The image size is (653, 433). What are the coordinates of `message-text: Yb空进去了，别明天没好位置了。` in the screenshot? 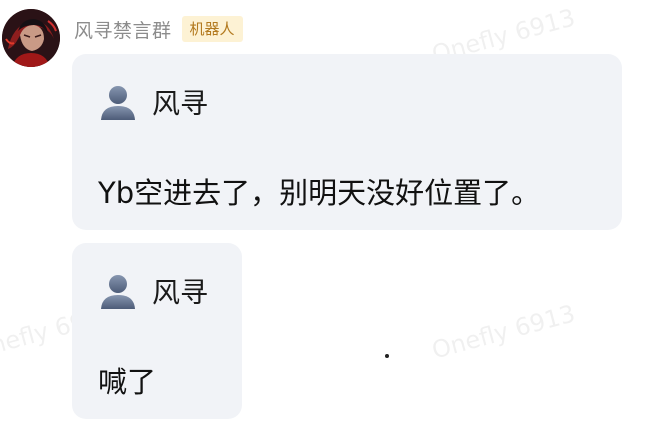 It's located at (319, 193).